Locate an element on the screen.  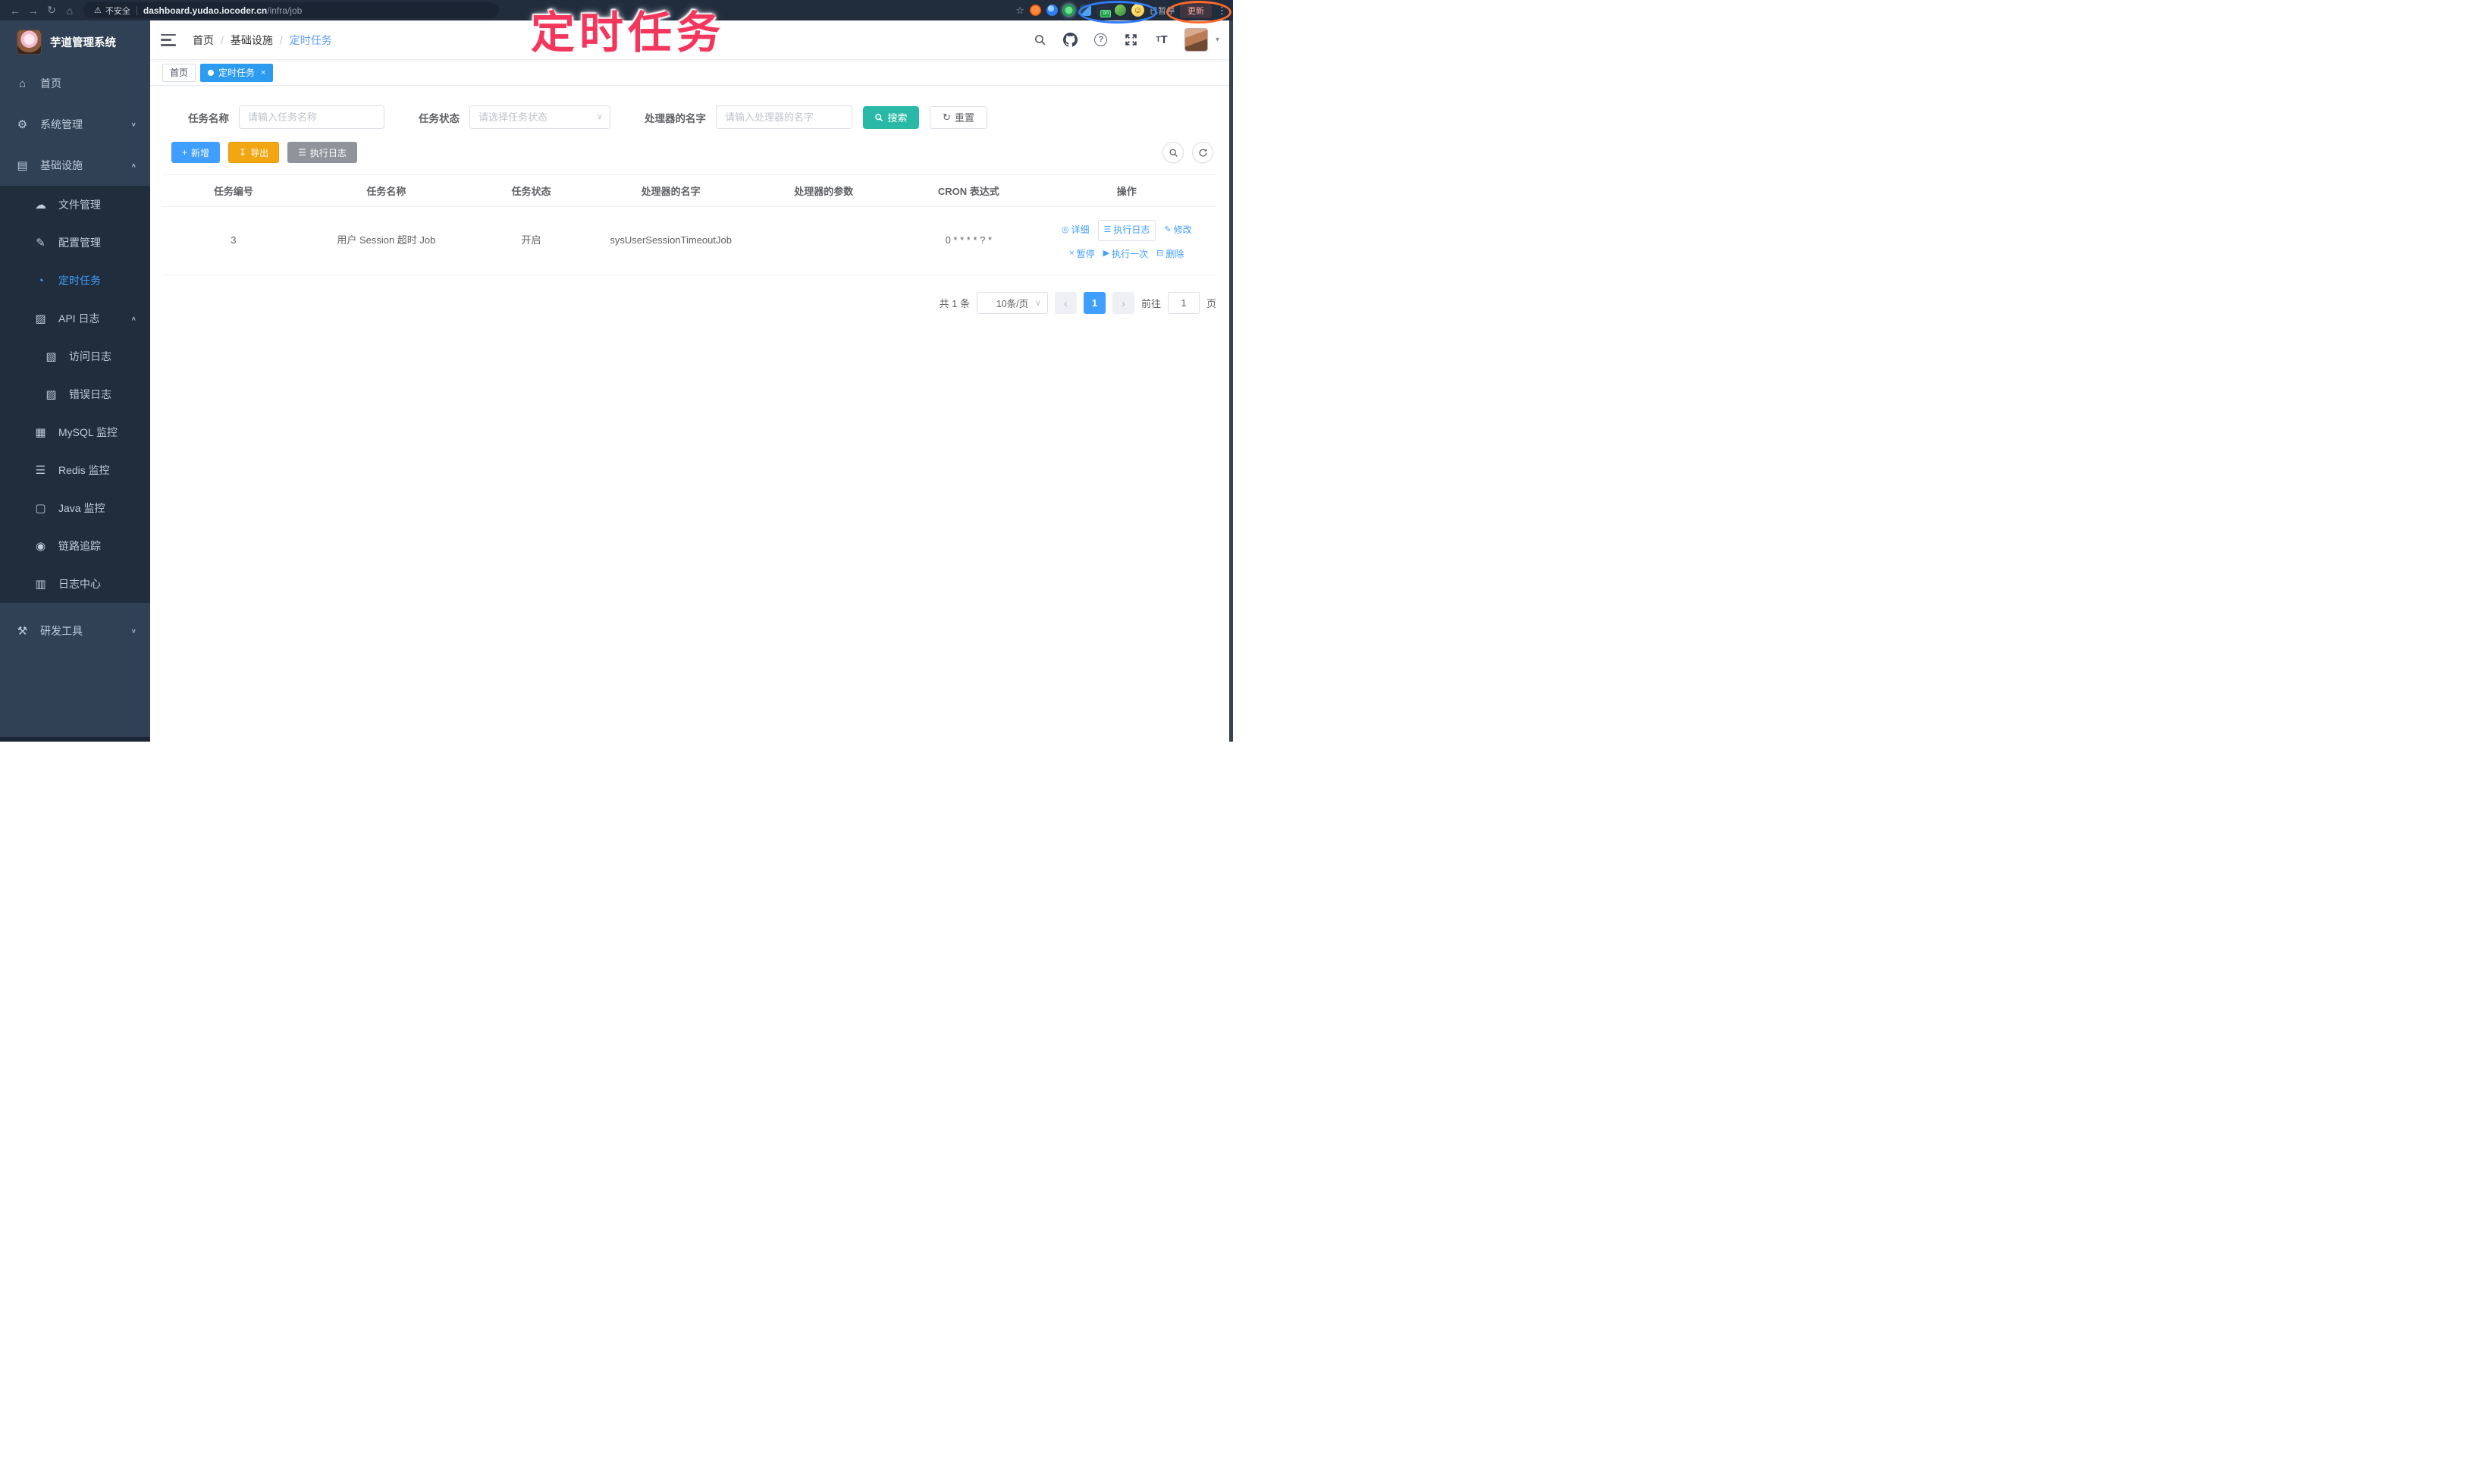
extension-icon-green is located at coordinates (1069, 11).